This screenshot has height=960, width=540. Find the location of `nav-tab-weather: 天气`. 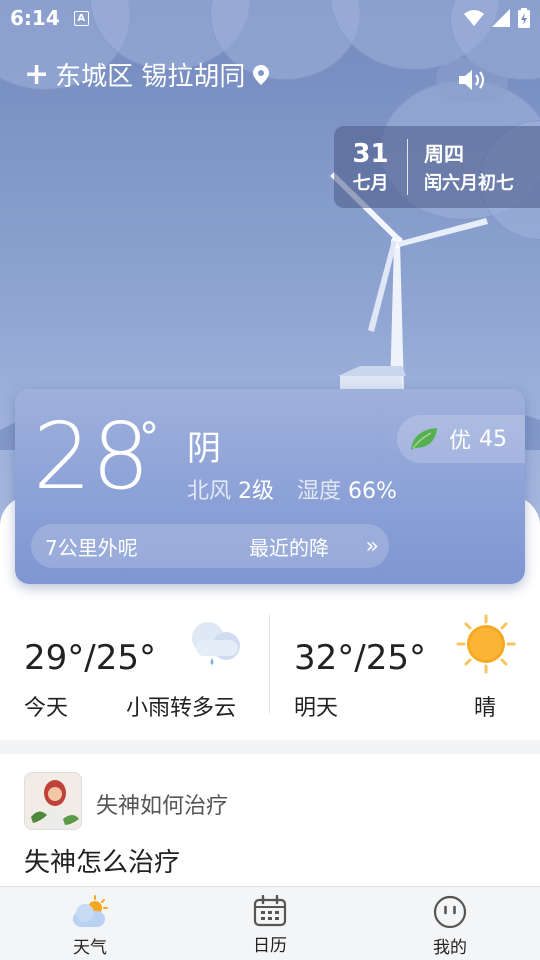

nav-tab-weather: 天气 is located at coordinates (90, 923).